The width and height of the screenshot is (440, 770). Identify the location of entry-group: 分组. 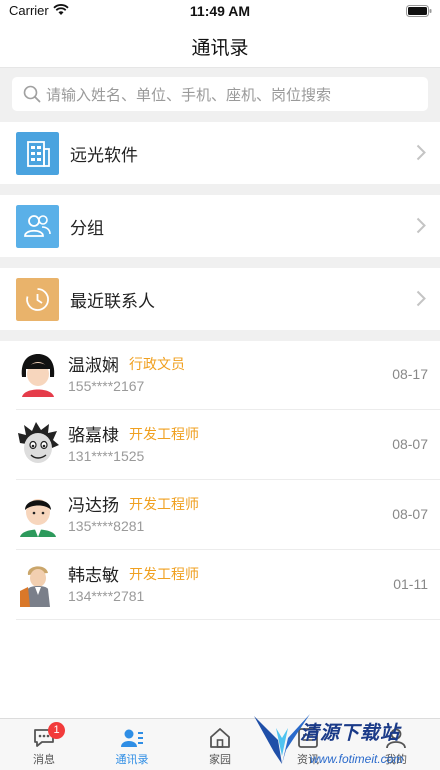
(220, 226).